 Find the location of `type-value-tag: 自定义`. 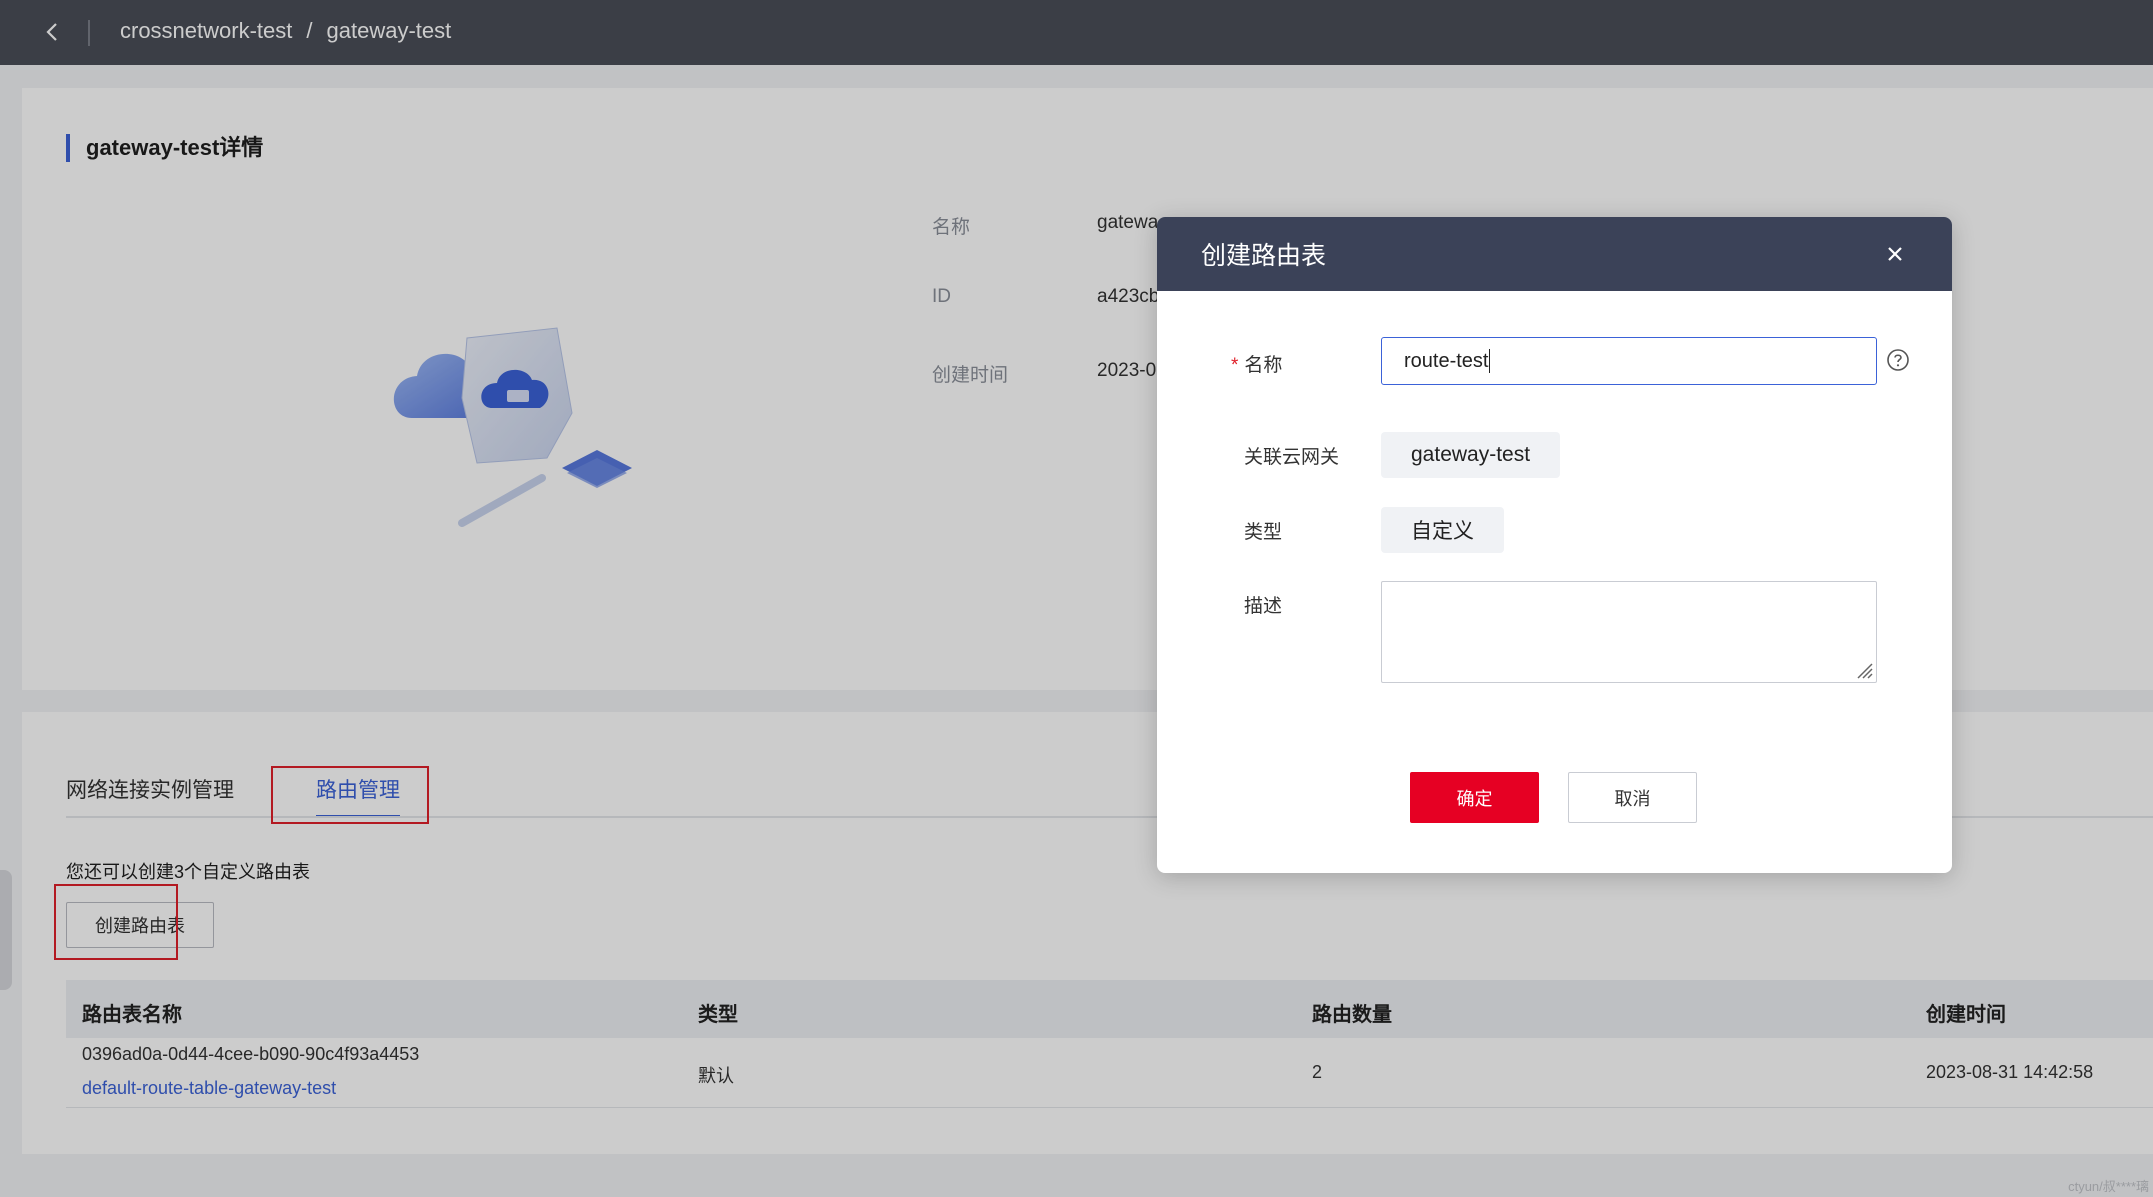

type-value-tag: 自定义 is located at coordinates (1442, 530).